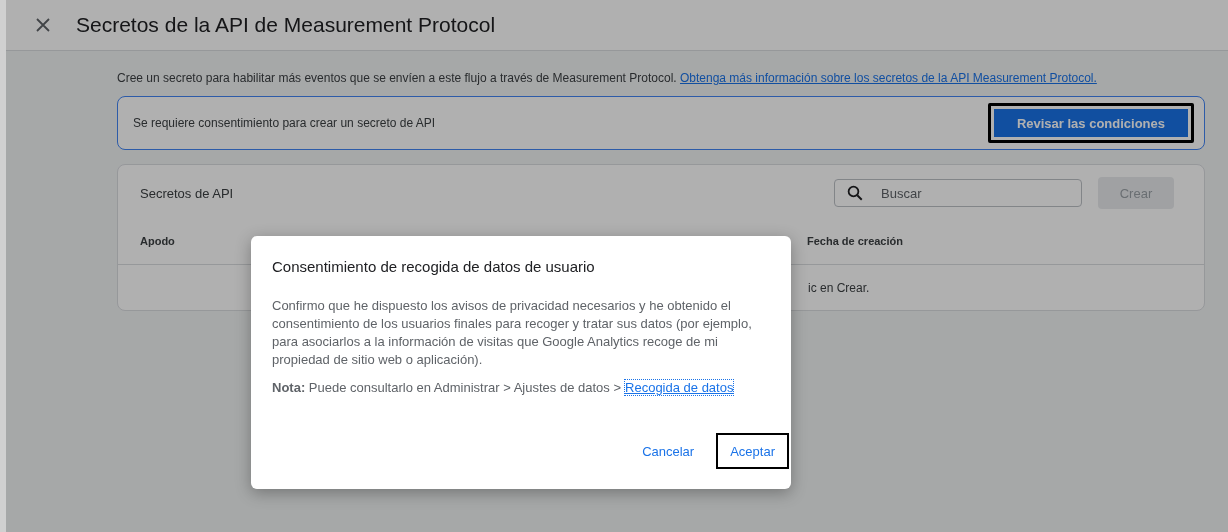  I want to click on dialog-note: Nota: Puede consultarlo en Administrar > Ajustes de datos > Recogida de datos, so click(503, 388).